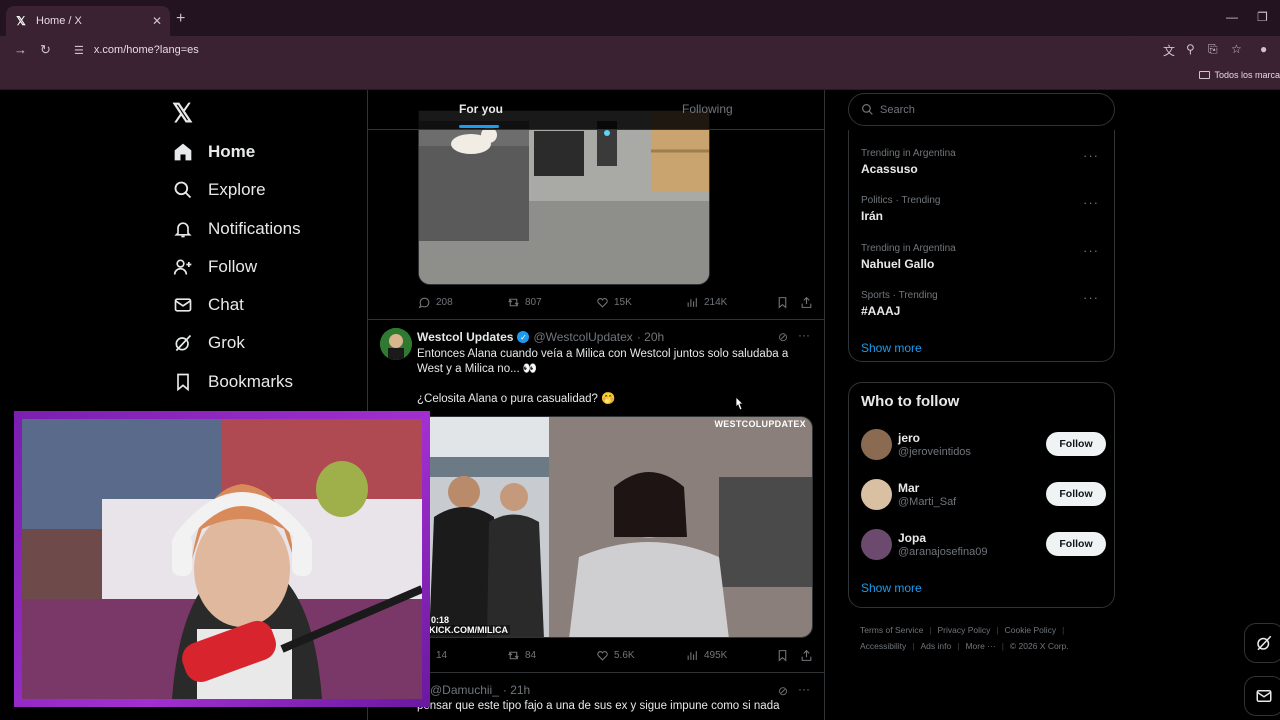 The height and width of the screenshot is (720, 1280). I want to click on nav-label: Grok, so click(226, 342).